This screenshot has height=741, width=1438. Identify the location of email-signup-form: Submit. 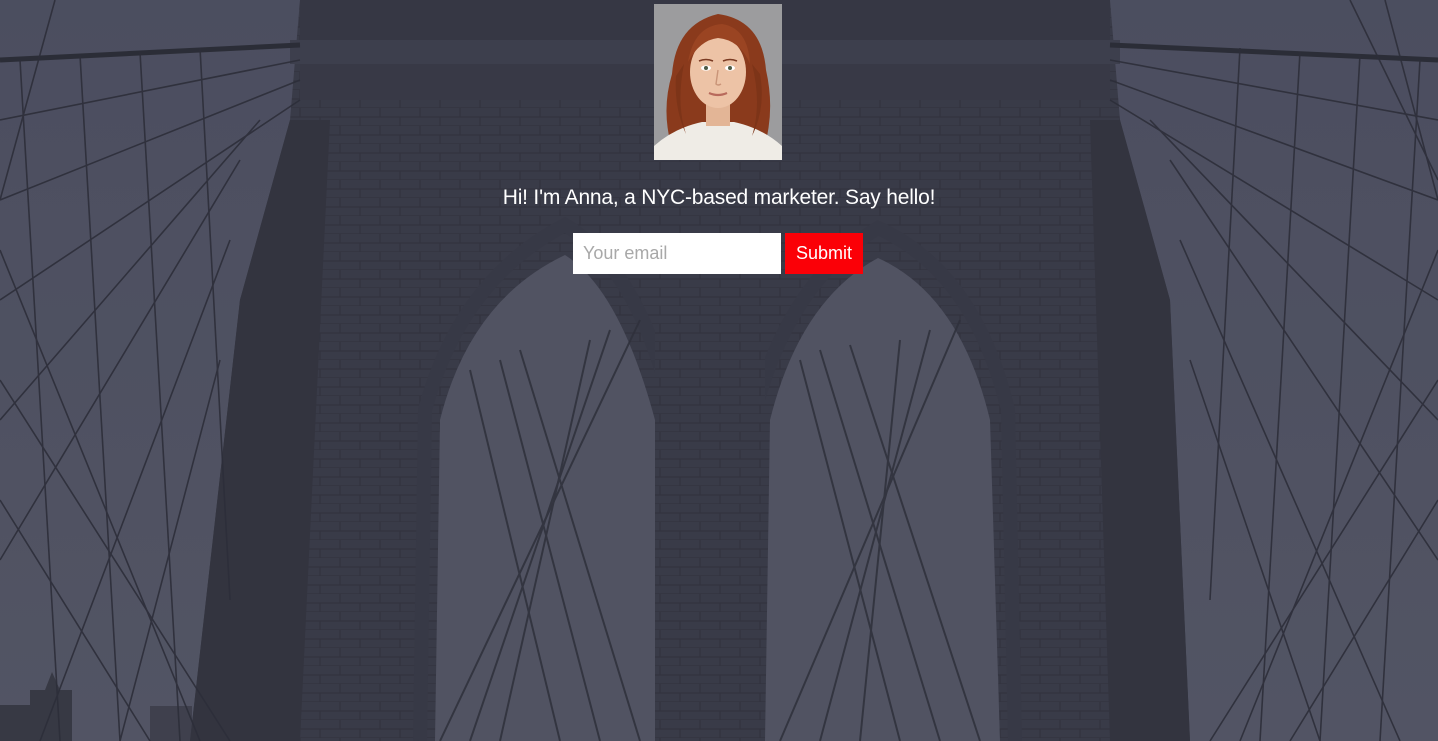
(718, 253).